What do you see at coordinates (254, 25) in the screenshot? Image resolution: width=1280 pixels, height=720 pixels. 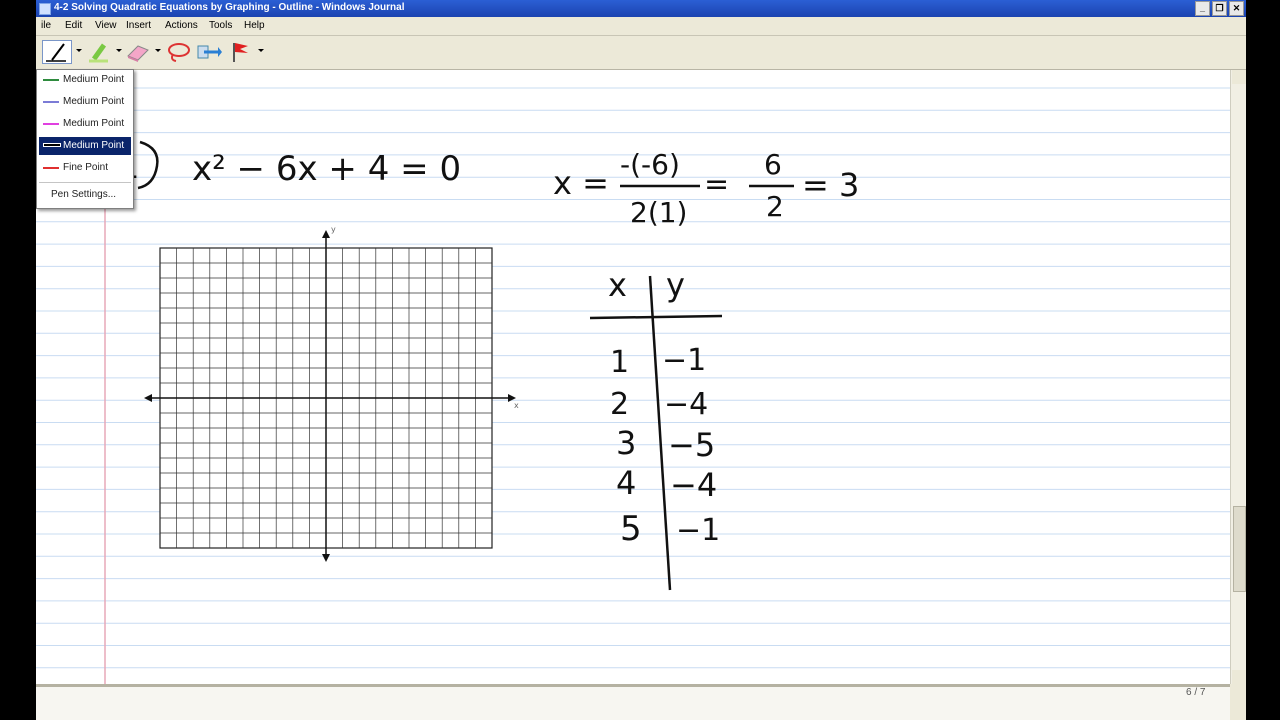 I see `menu-help: Help` at bounding box center [254, 25].